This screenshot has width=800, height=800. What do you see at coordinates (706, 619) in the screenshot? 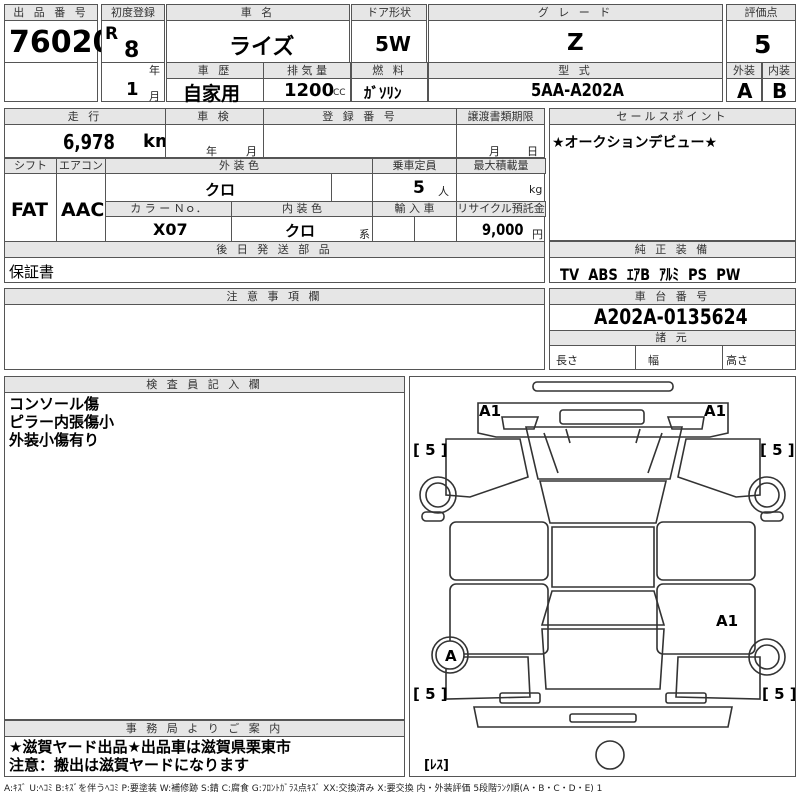
I see `rear-door-right` at bounding box center [706, 619].